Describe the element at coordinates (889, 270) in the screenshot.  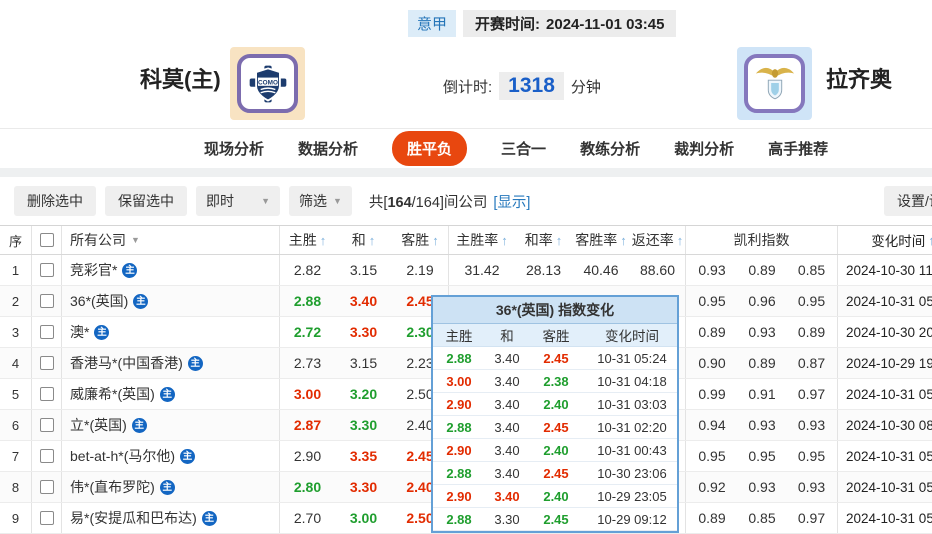
I see `change-time: 2024-10-30 11:02` at that location.